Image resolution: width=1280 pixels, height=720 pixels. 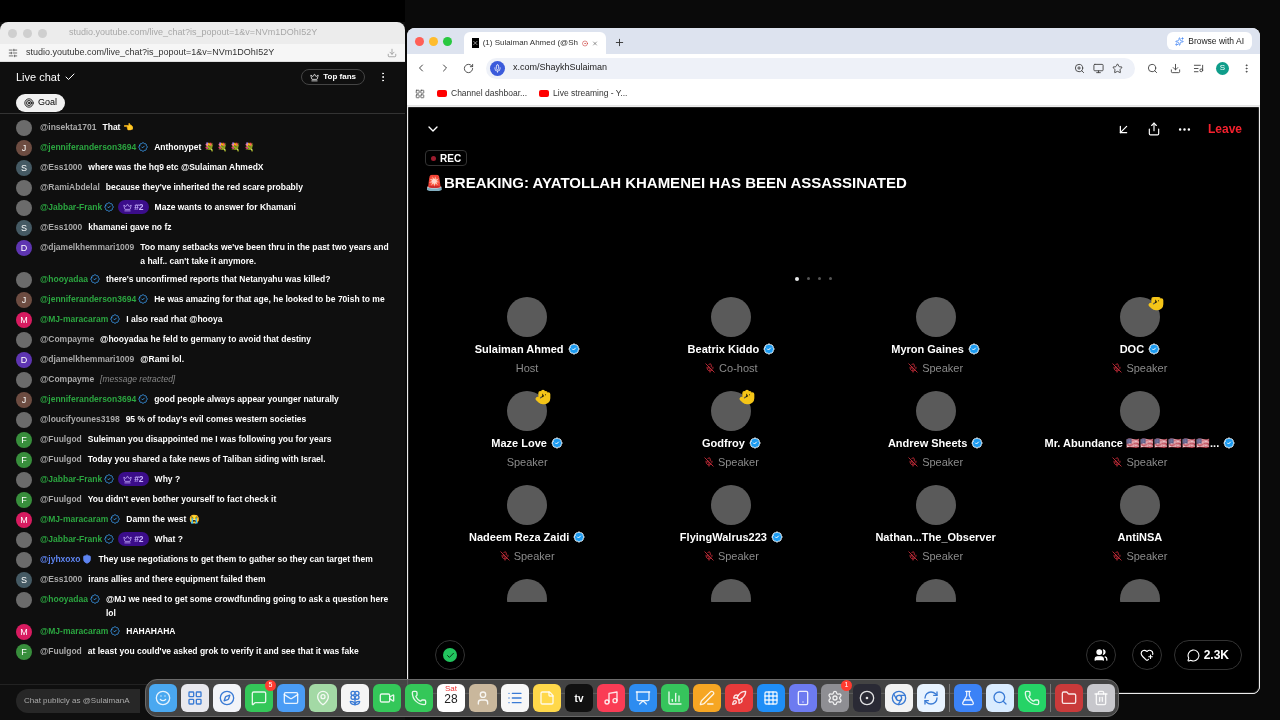 What do you see at coordinates (420, 93) in the screenshot?
I see `apps-grid-icon` at bounding box center [420, 93].